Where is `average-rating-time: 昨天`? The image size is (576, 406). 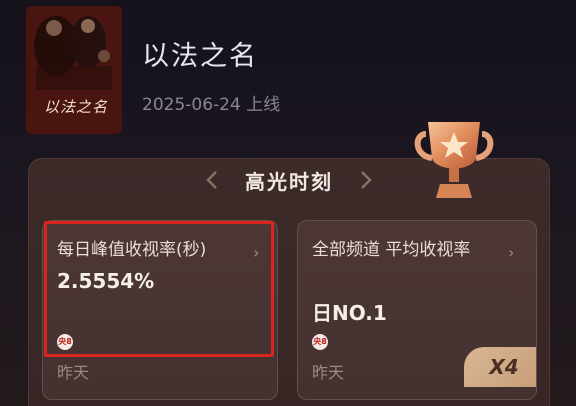
average-rating-time: 昨天 is located at coordinates (328, 372).